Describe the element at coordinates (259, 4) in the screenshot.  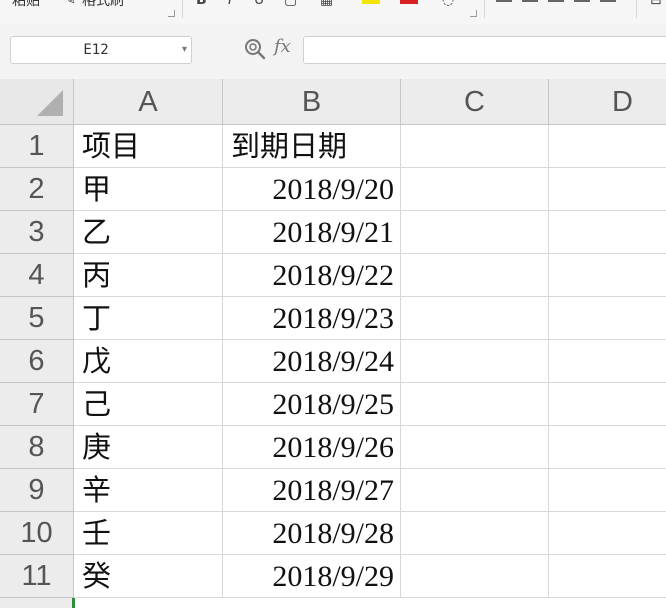
I see `underline-icon: U` at that location.